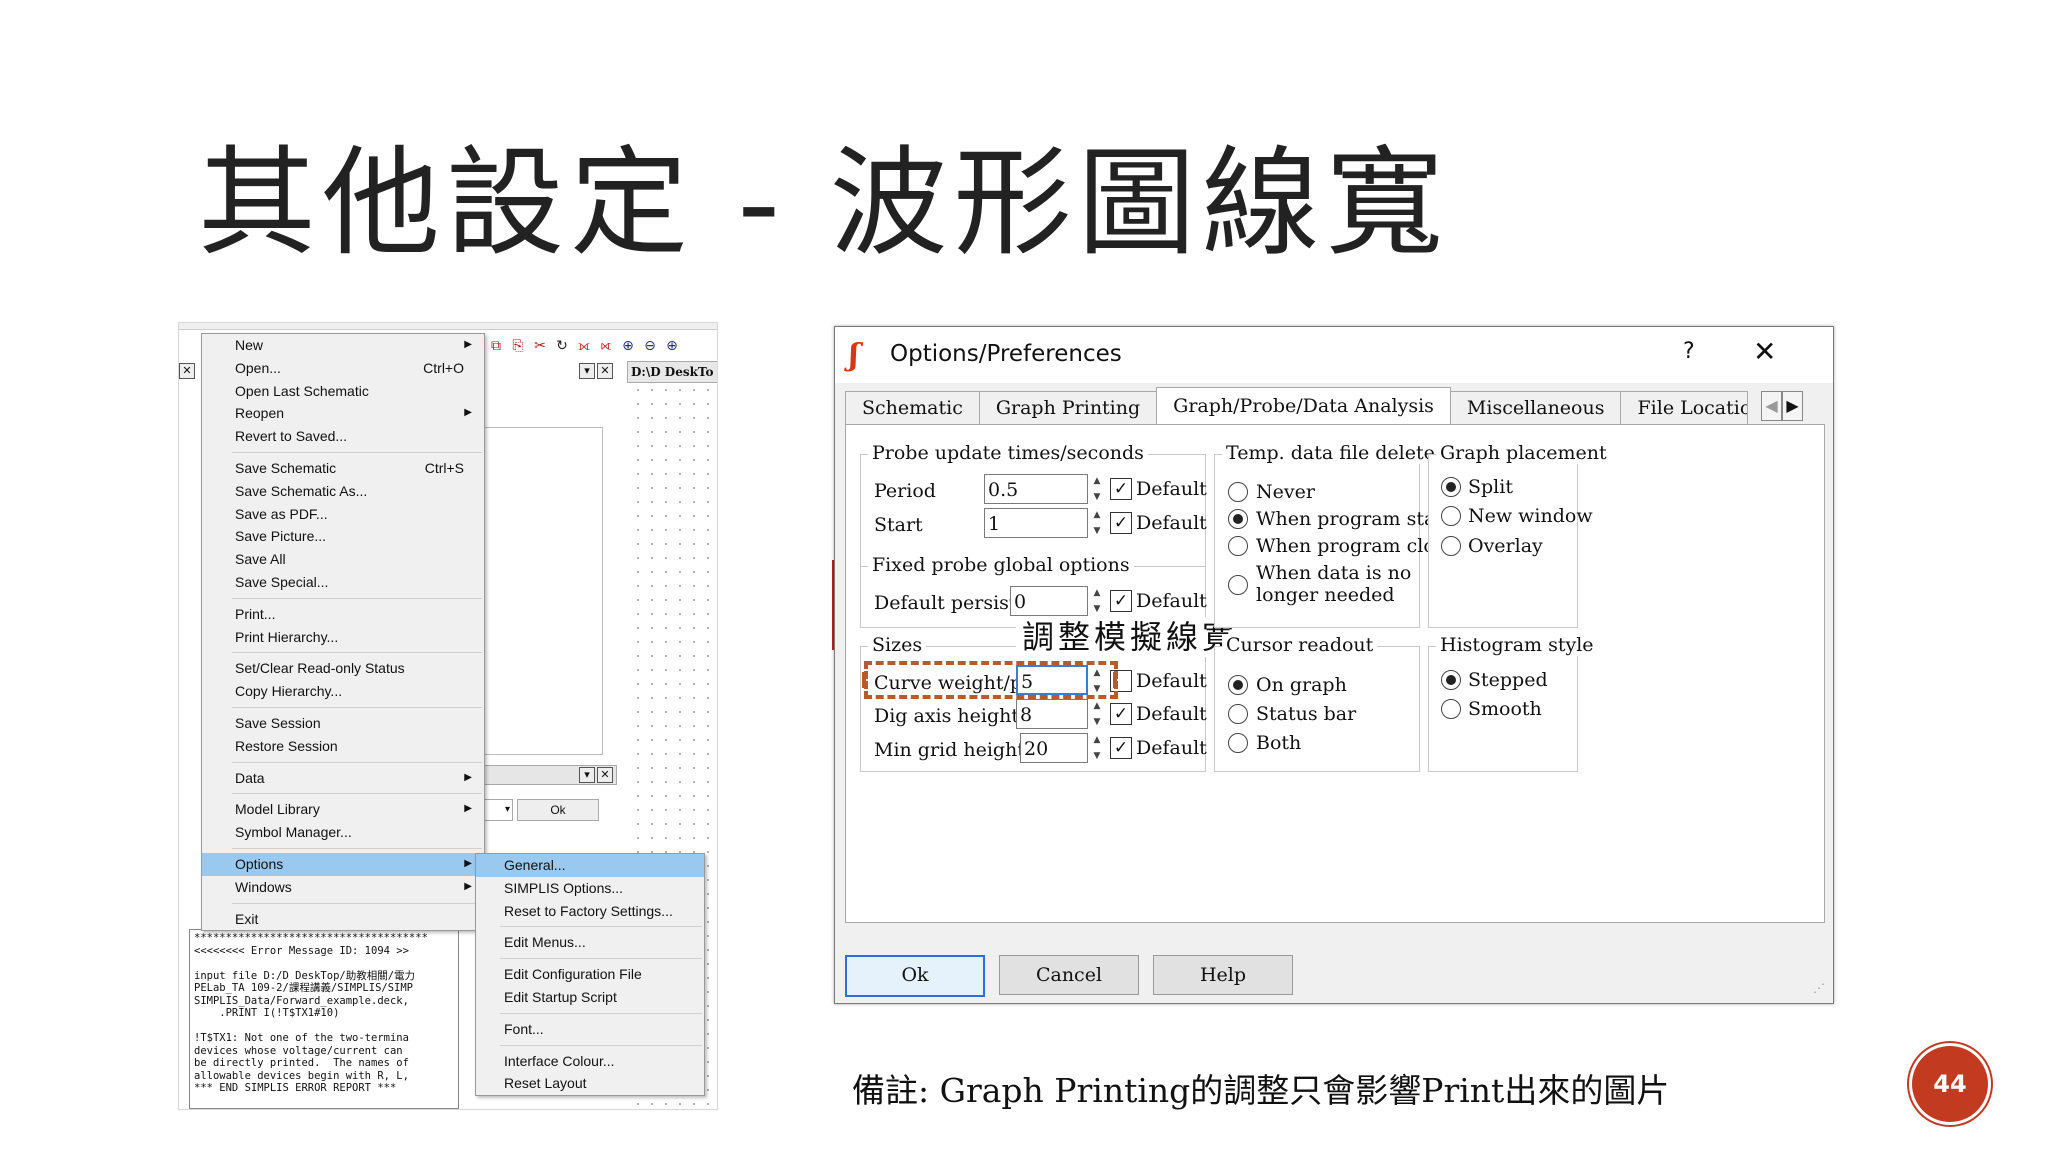 The width and height of the screenshot is (2048, 1152). Describe the element at coordinates (343, 559) in the screenshot. I see `file-menu-item: Save All` at that location.